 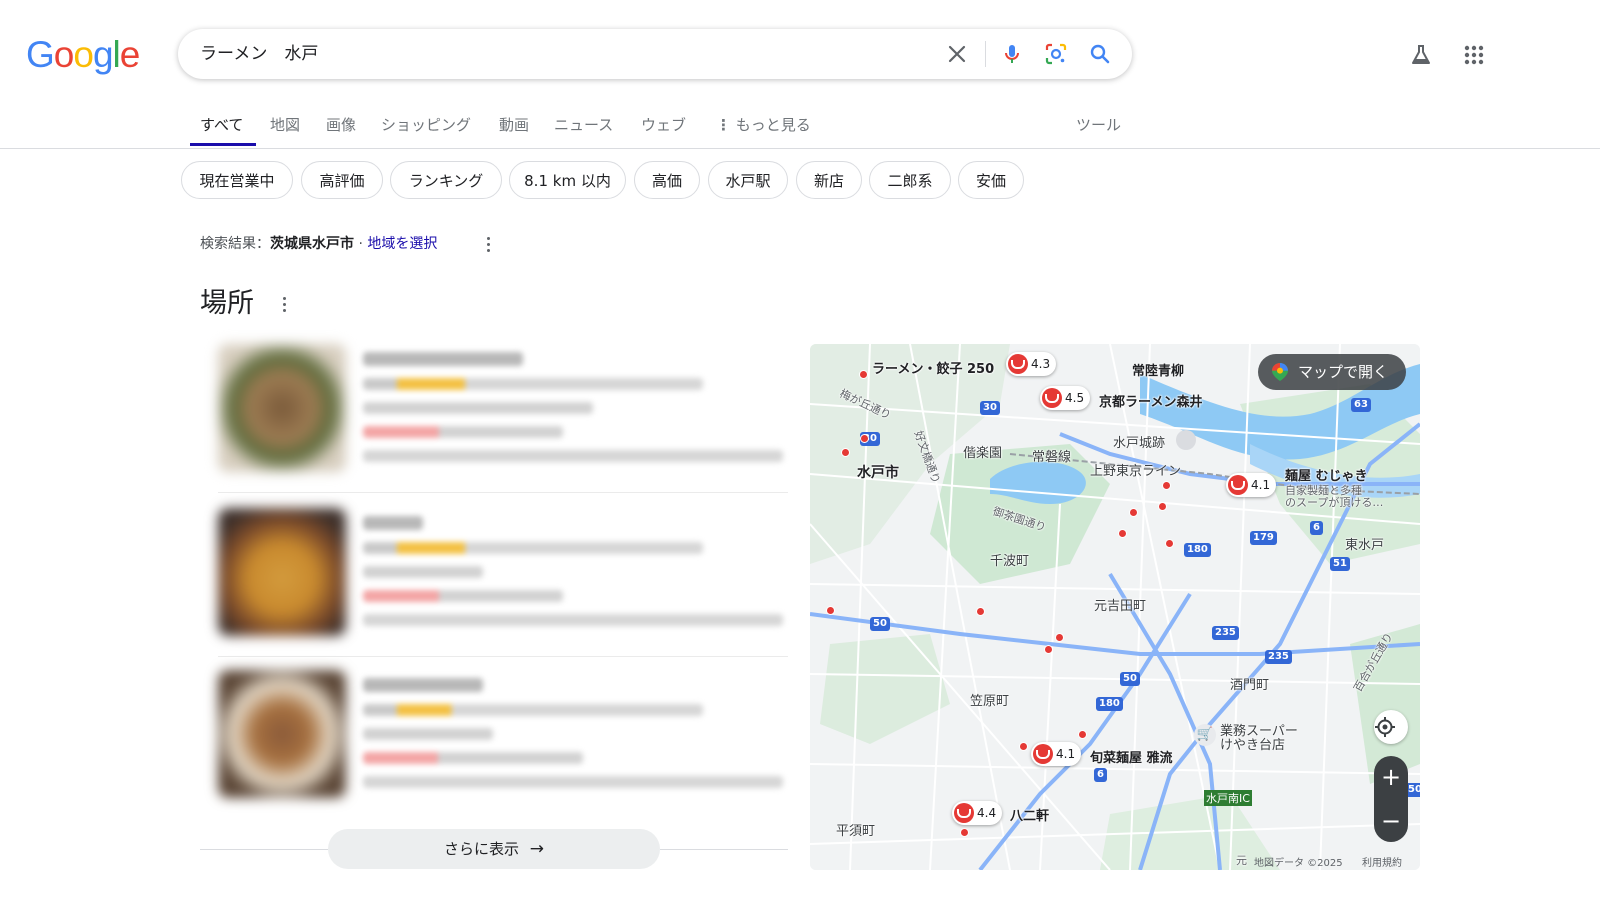 What do you see at coordinates (1100, 54) in the screenshot?
I see `search-icon` at bounding box center [1100, 54].